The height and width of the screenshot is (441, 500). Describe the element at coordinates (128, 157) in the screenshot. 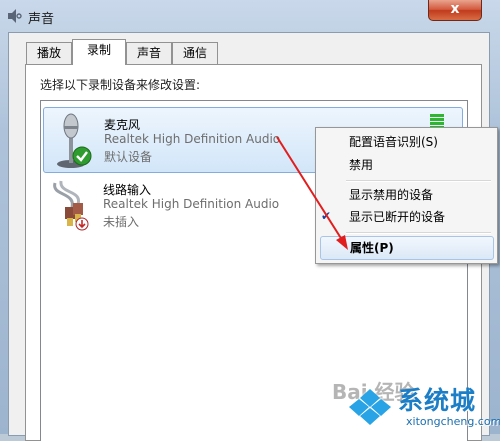

I see `device-status: 默认设备` at that location.